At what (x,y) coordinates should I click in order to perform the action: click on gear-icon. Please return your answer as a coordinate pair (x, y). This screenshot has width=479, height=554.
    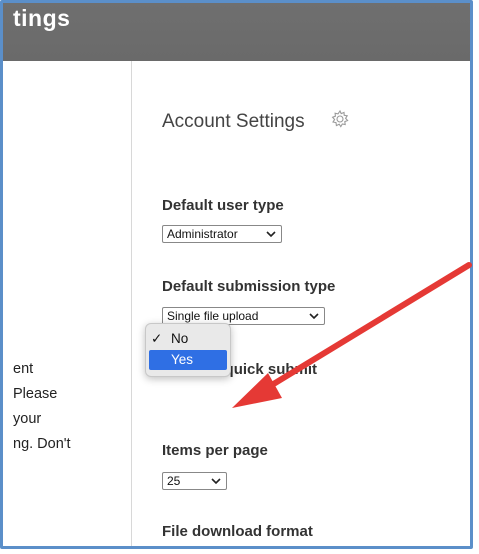
    Looking at the image, I should click on (340, 118).